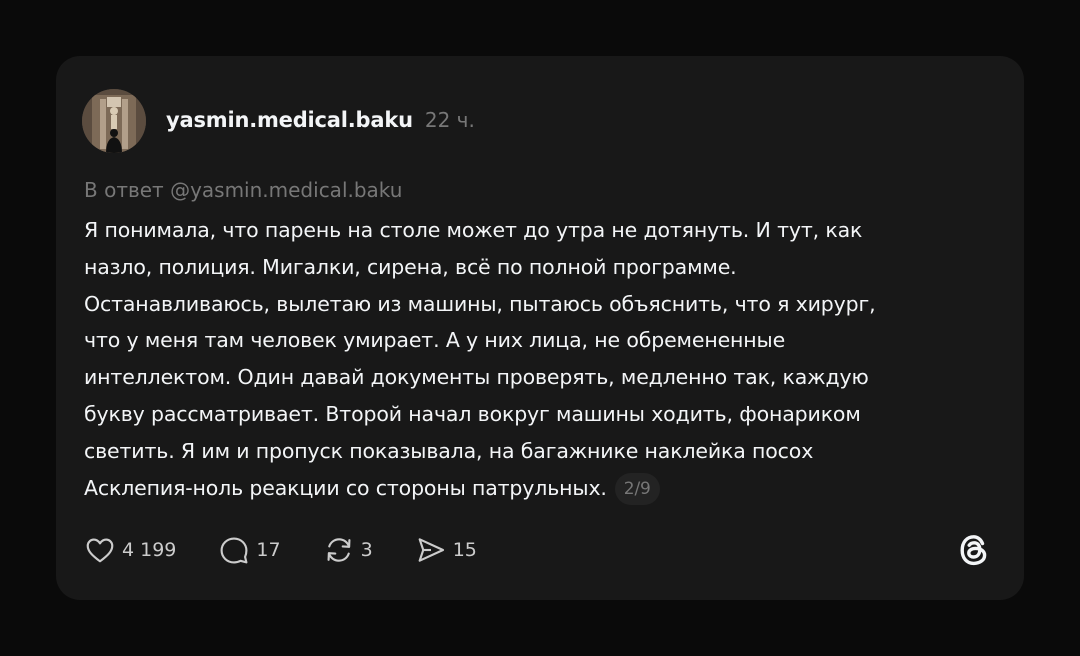  What do you see at coordinates (249, 550) in the screenshot?
I see `comment-button: 17` at bounding box center [249, 550].